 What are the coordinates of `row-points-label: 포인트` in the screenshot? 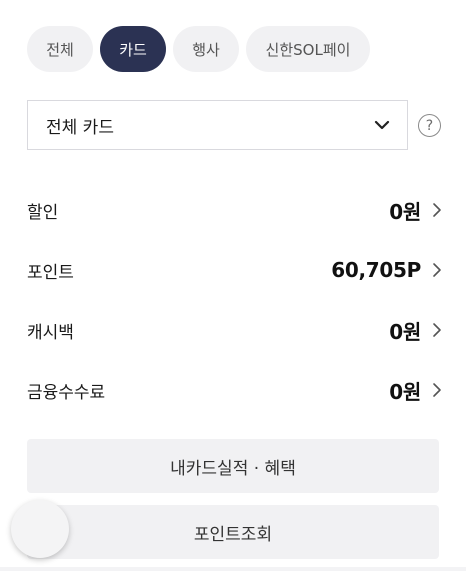 It's located at (50, 272).